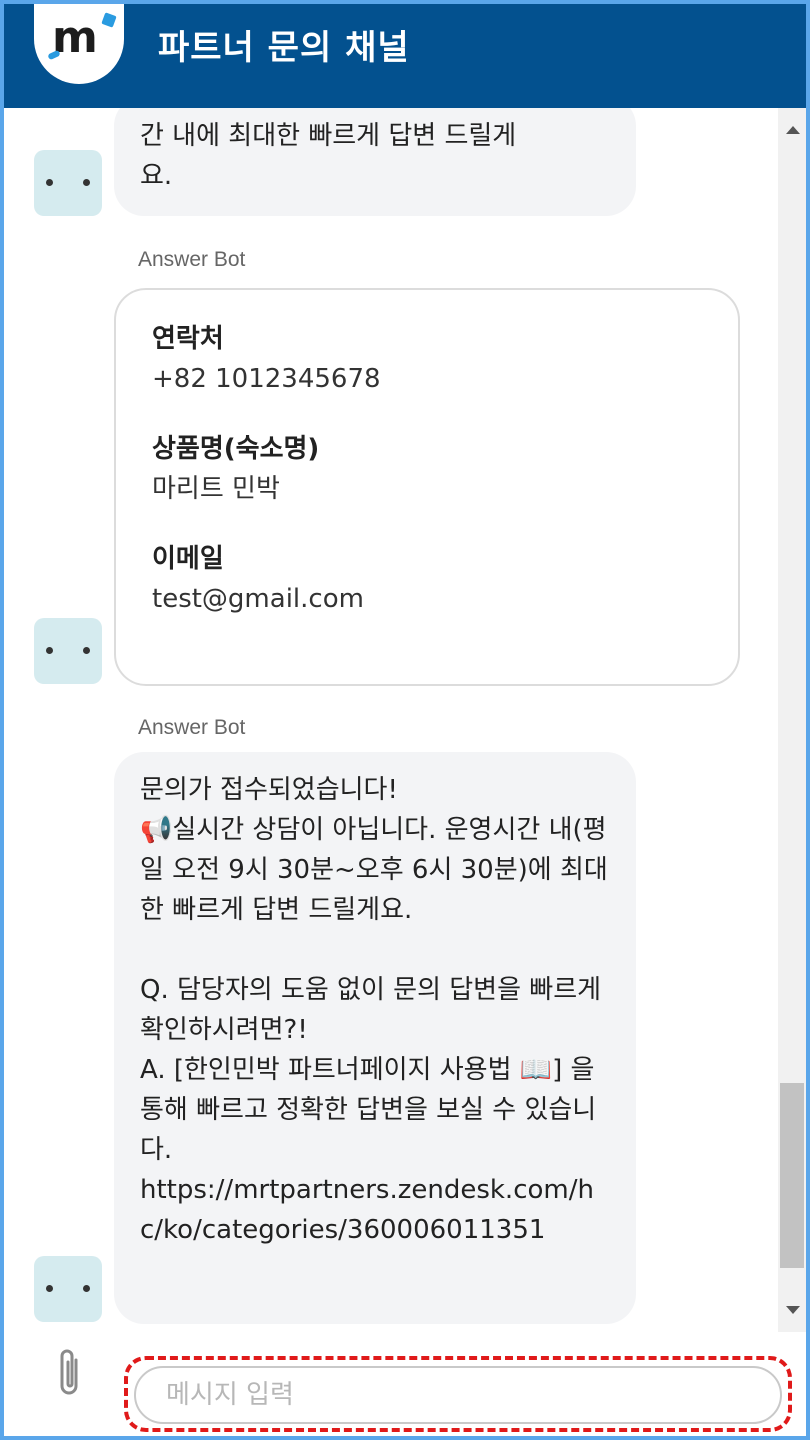 The width and height of the screenshot is (810, 1440). Describe the element at coordinates (216, 489) in the screenshot. I see `field-value: 마리트 민박` at that location.